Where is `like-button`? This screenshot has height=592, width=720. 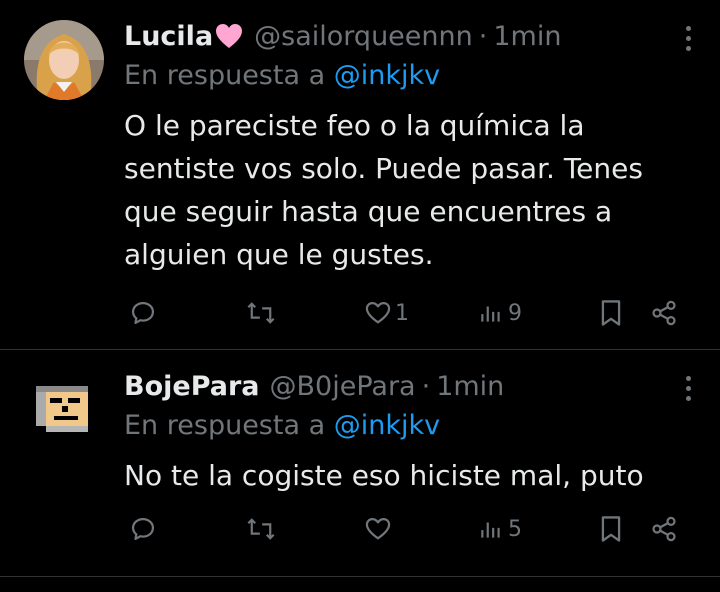
like-button is located at coordinates (379, 529).